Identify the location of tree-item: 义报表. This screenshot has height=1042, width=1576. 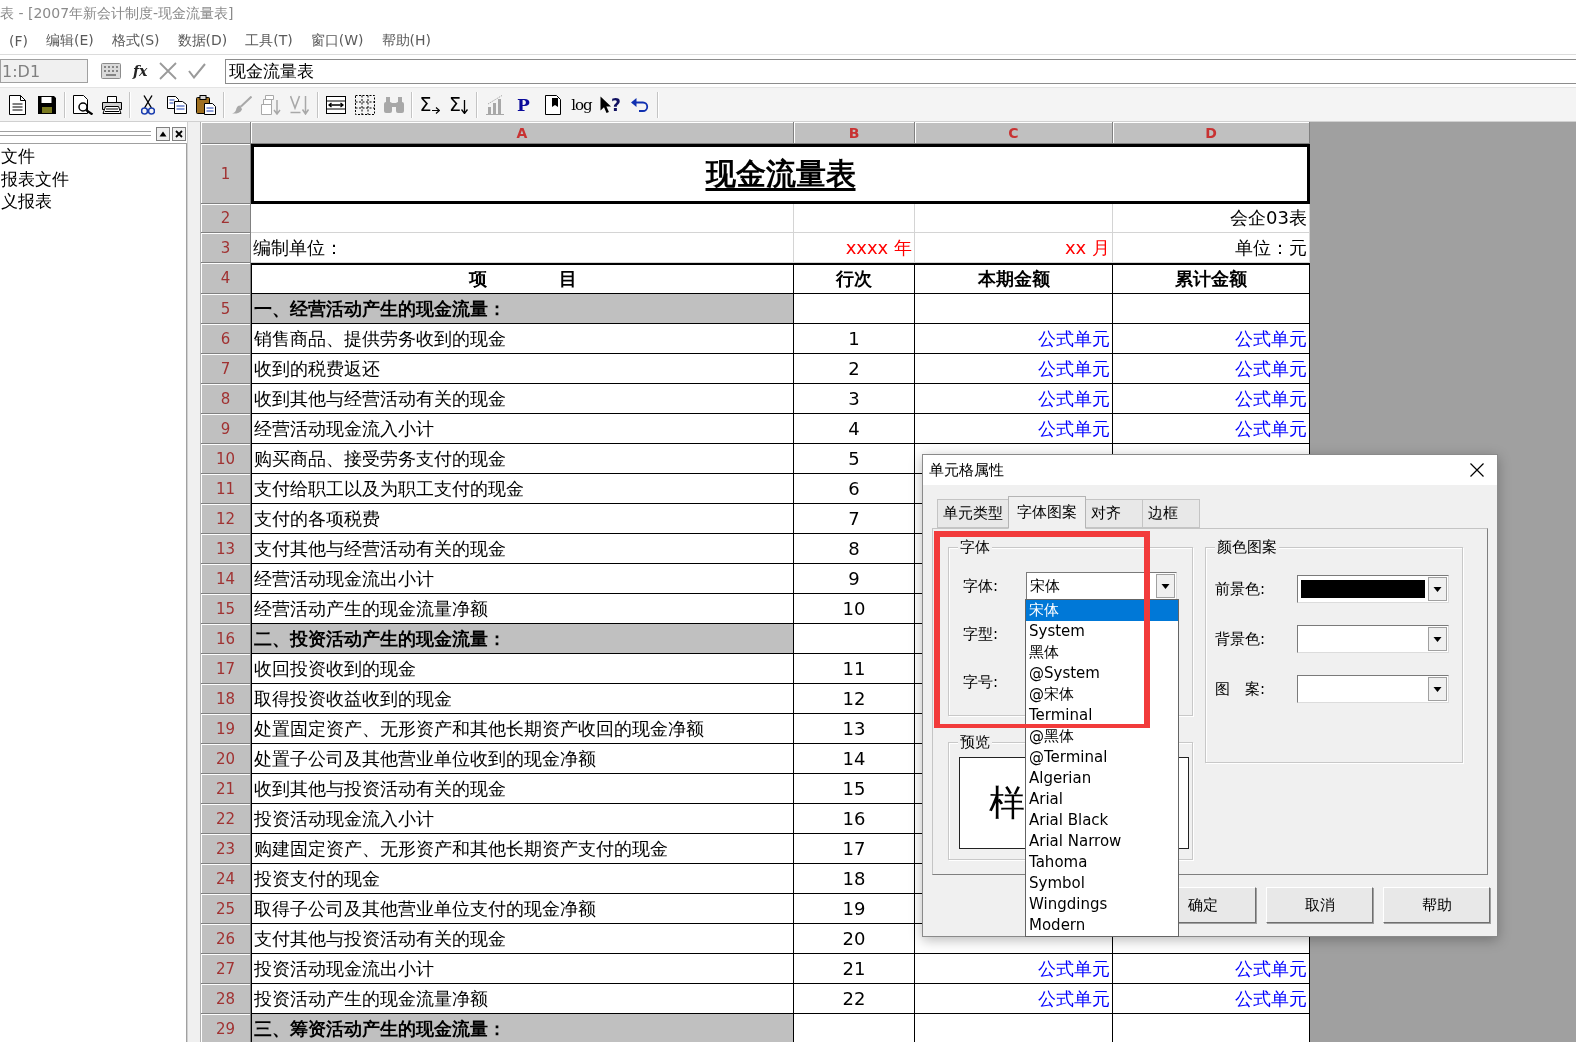
(26, 201).